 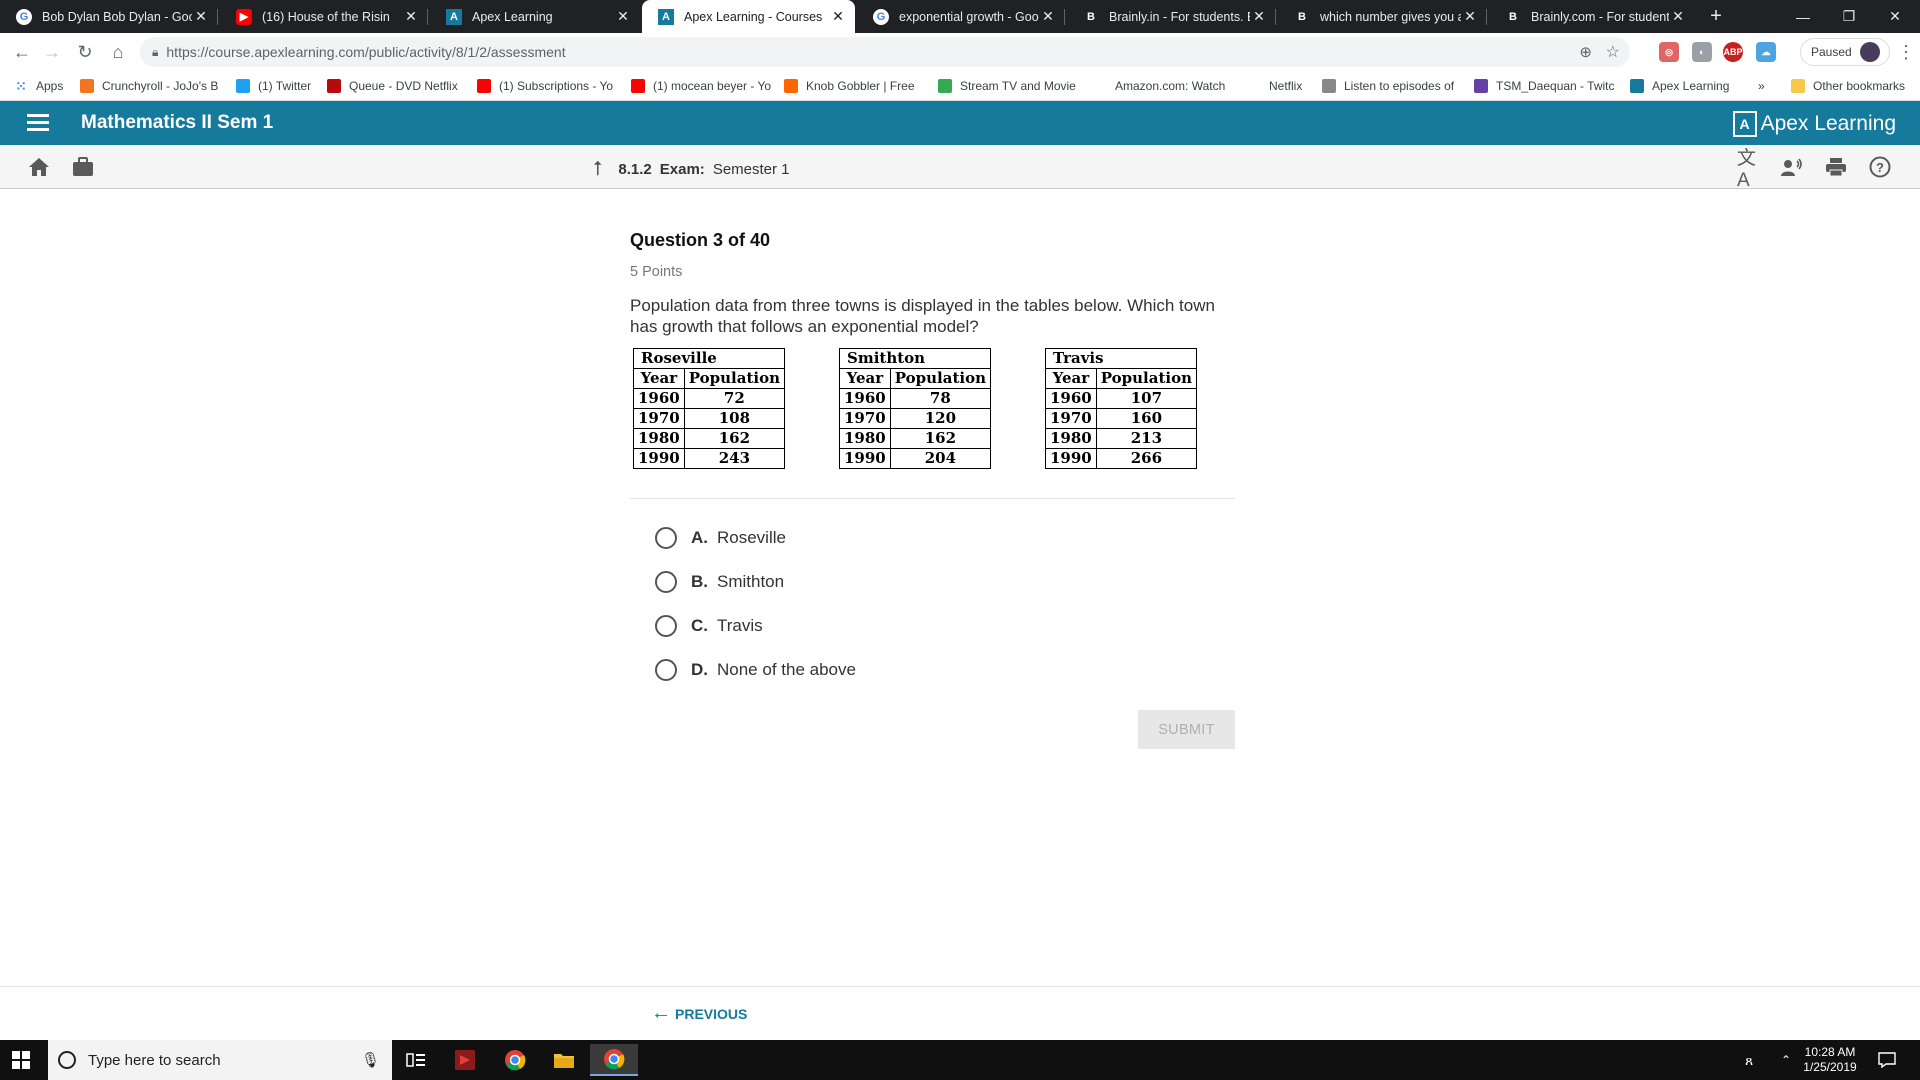 I want to click on bookmark-favicon-icon, so click(x=638, y=86).